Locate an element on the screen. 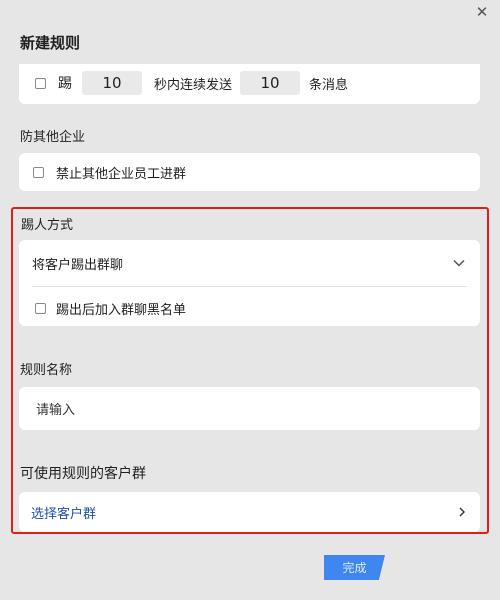  seconds-input: 10 is located at coordinates (112, 83).